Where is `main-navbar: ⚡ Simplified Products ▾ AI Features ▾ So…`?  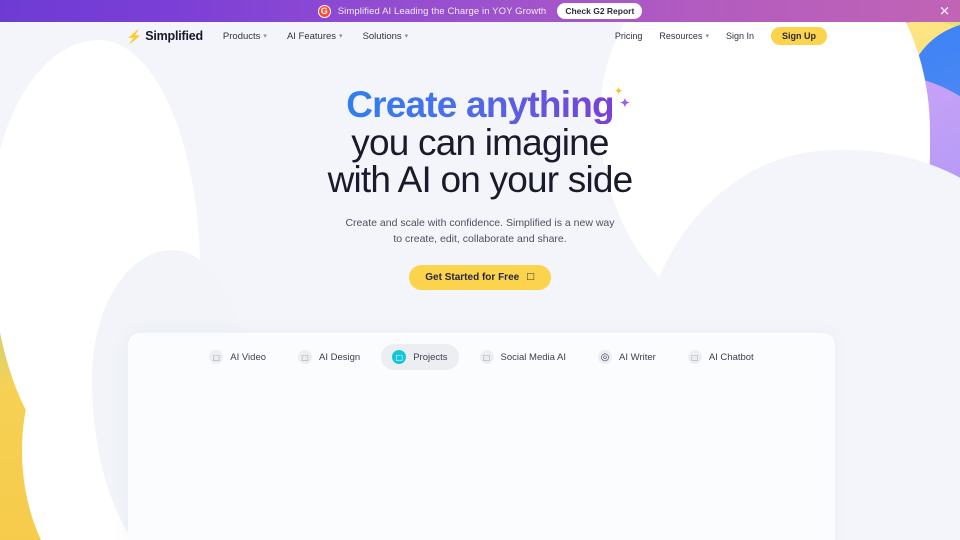
main-navbar: ⚡ Simplified Products ▾ AI Features ▾ So… is located at coordinates (480, 36).